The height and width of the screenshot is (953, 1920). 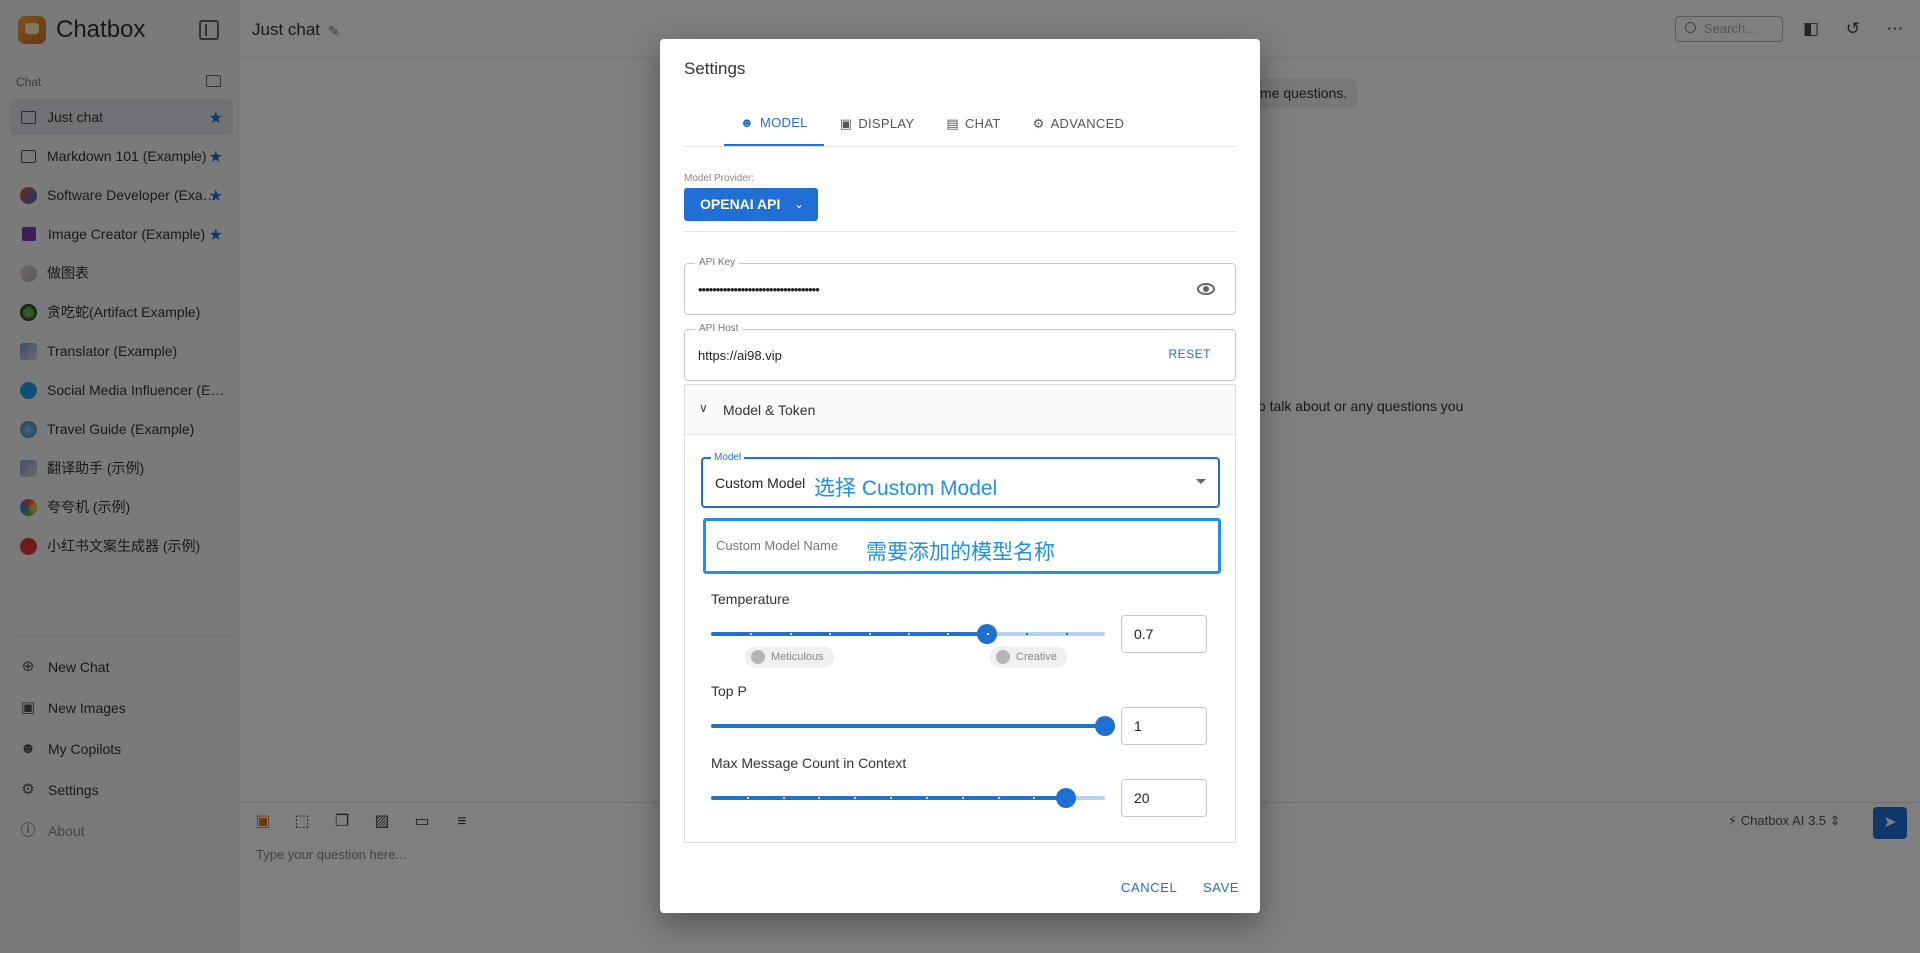 I want to click on gear-icon: ⚙, so click(x=1038, y=123).